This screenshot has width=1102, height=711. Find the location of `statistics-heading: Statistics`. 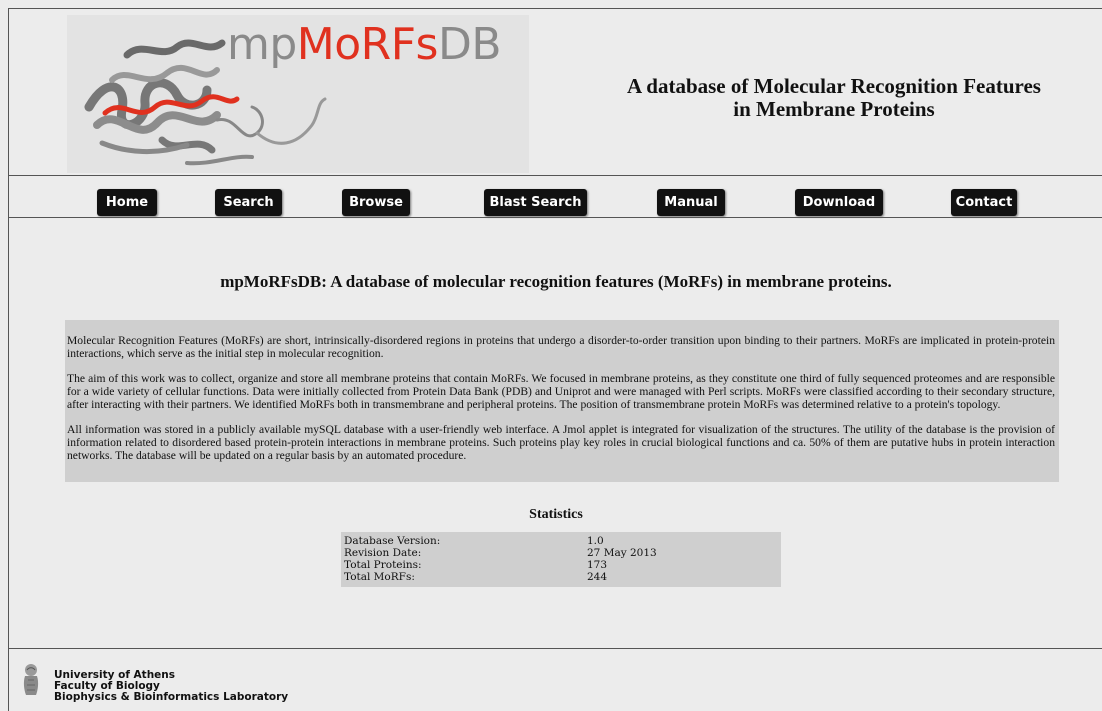

statistics-heading: Statistics is located at coordinates (556, 514).